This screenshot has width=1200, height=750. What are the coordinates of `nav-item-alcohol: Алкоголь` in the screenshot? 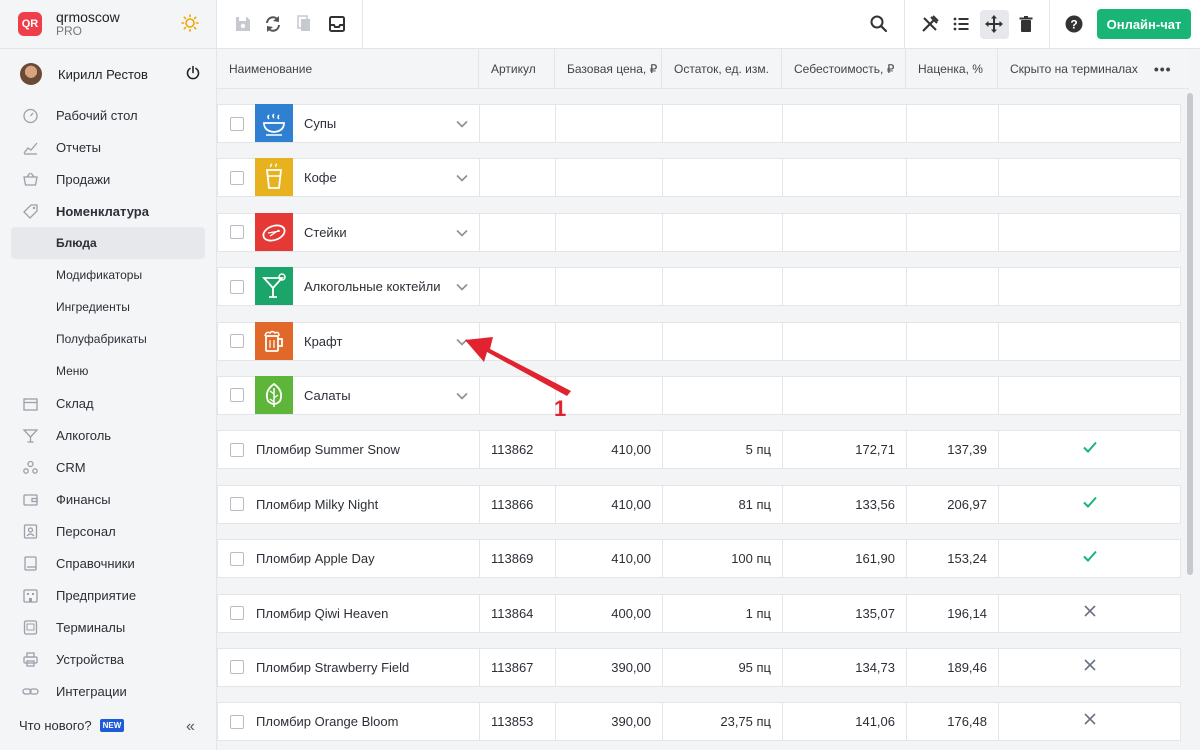 It's located at (108, 435).